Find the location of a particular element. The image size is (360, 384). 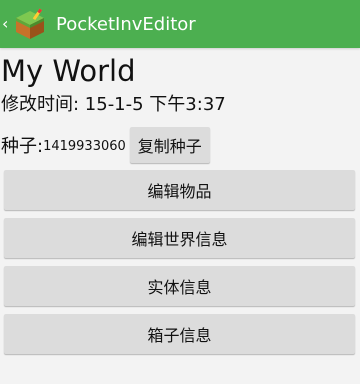

world-name: My World is located at coordinates (68, 71).